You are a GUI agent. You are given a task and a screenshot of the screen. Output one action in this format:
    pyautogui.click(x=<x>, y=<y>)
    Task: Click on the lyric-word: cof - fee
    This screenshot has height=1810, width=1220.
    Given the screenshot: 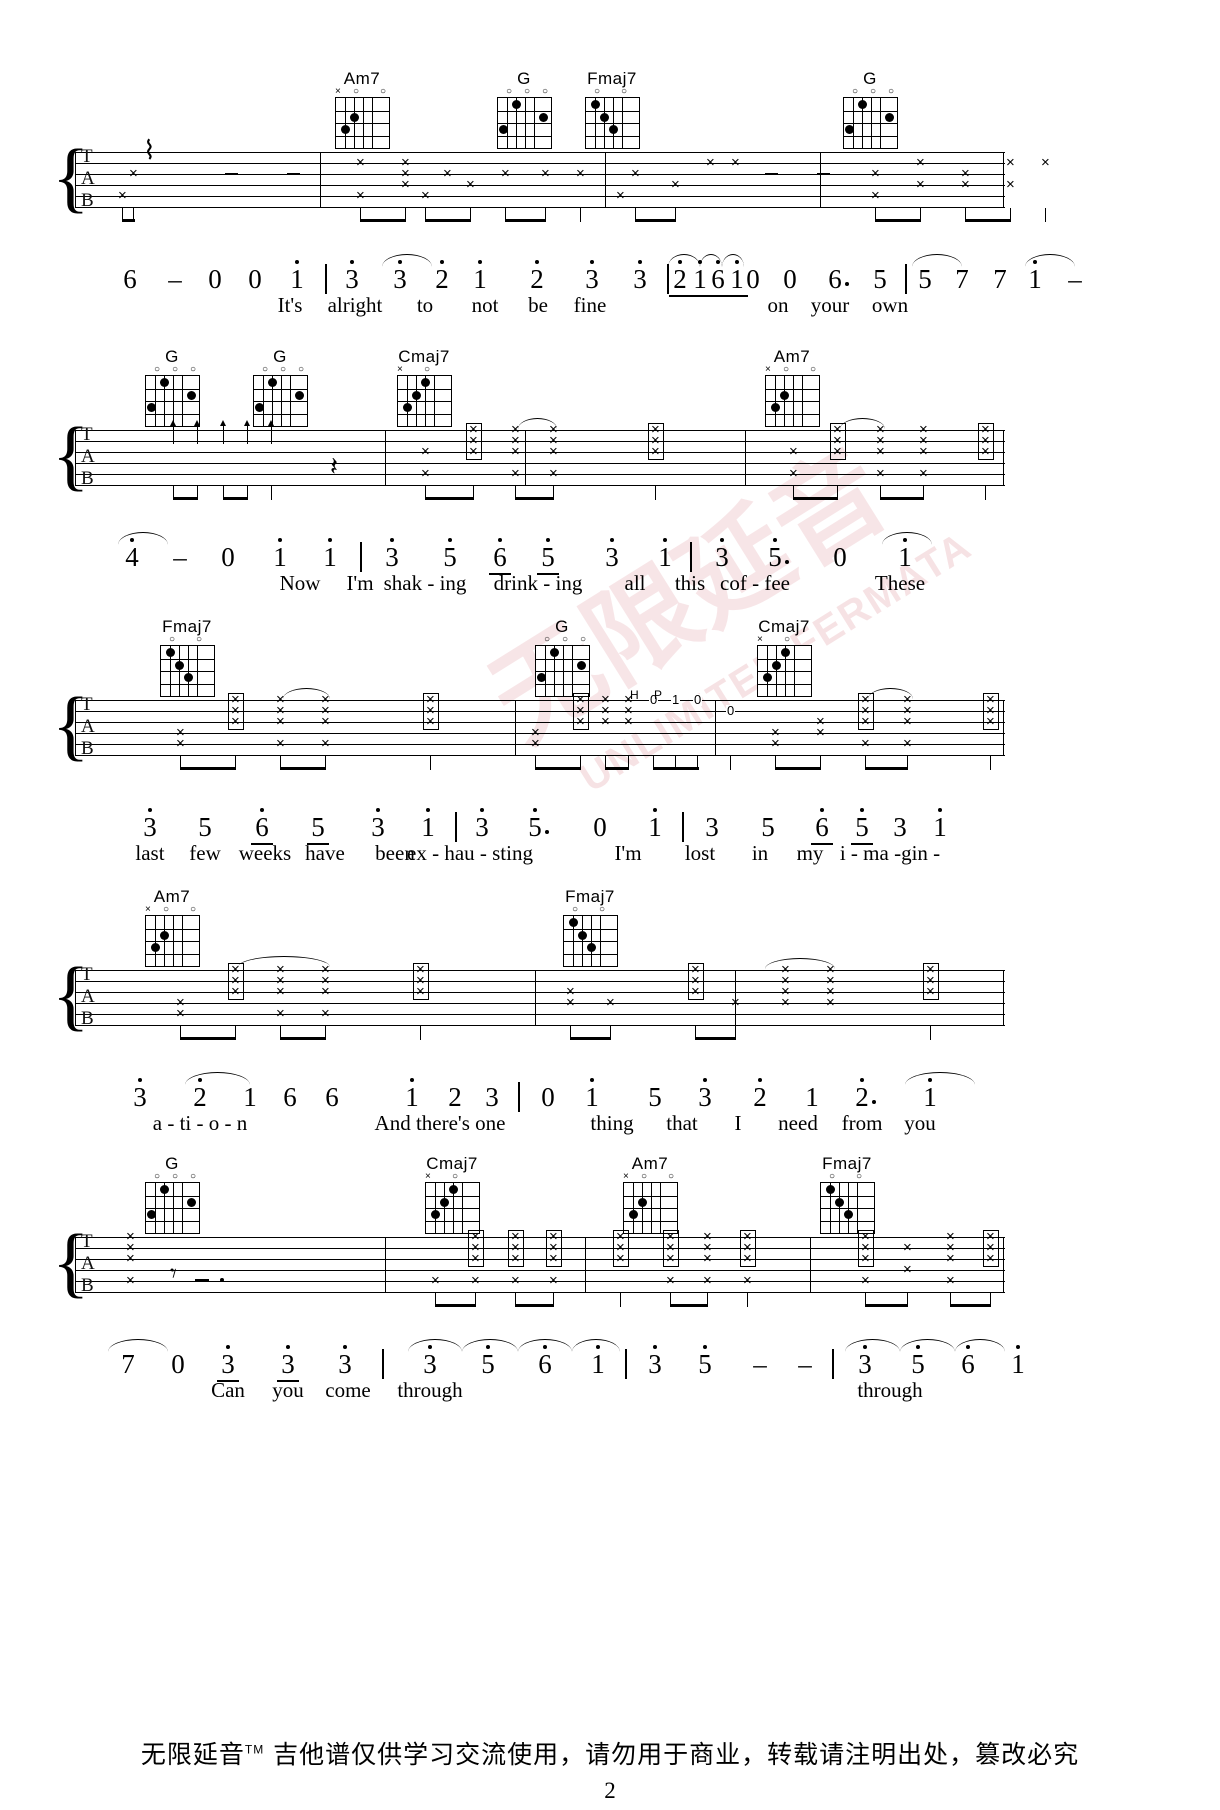 What is the action you would take?
    pyautogui.click(x=755, y=583)
    